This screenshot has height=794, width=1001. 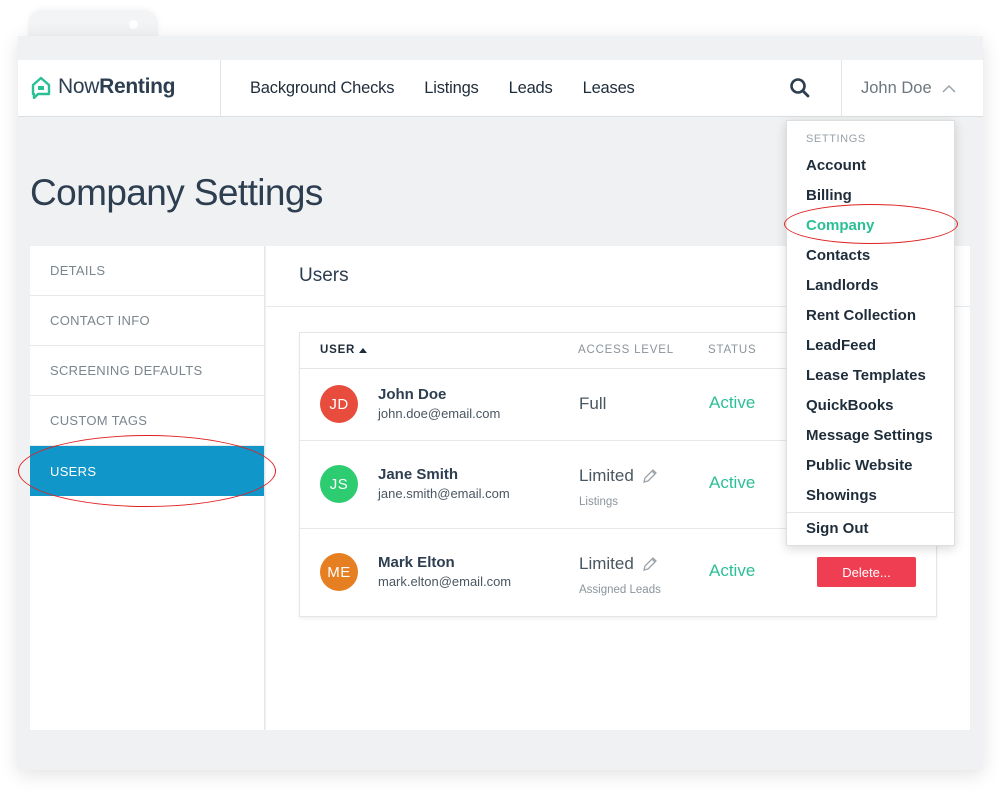 What do you see at coordinates (841, 88) in the screenshot?
I see `user-divider` at bounding box center [841, 88].